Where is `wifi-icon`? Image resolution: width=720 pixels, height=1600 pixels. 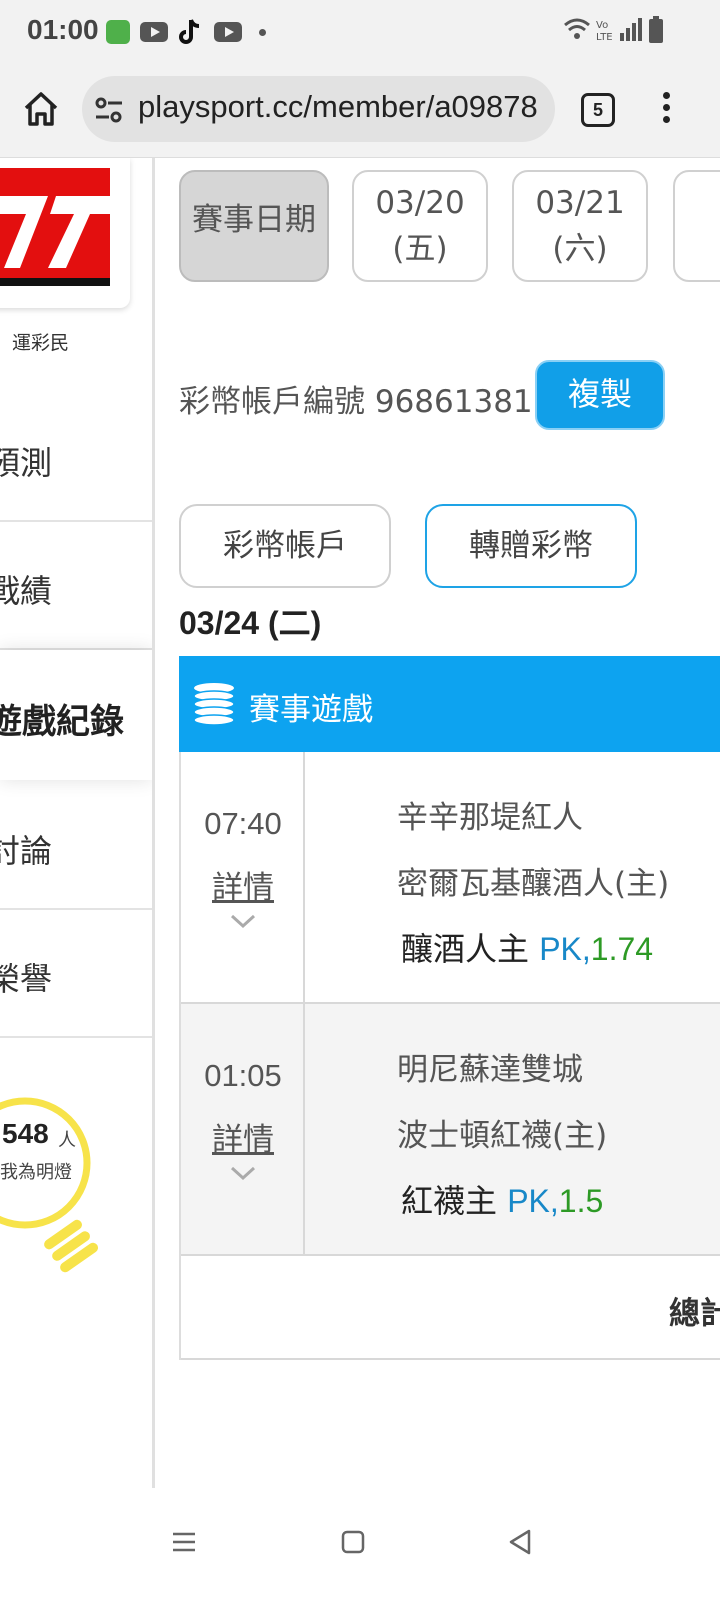 wifi-icon is located at coordinates (577, 28).